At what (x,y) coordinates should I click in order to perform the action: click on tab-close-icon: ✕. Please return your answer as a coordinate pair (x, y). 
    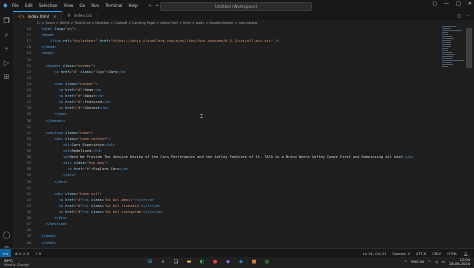
    Looking at the image, I should click on (54, 16).